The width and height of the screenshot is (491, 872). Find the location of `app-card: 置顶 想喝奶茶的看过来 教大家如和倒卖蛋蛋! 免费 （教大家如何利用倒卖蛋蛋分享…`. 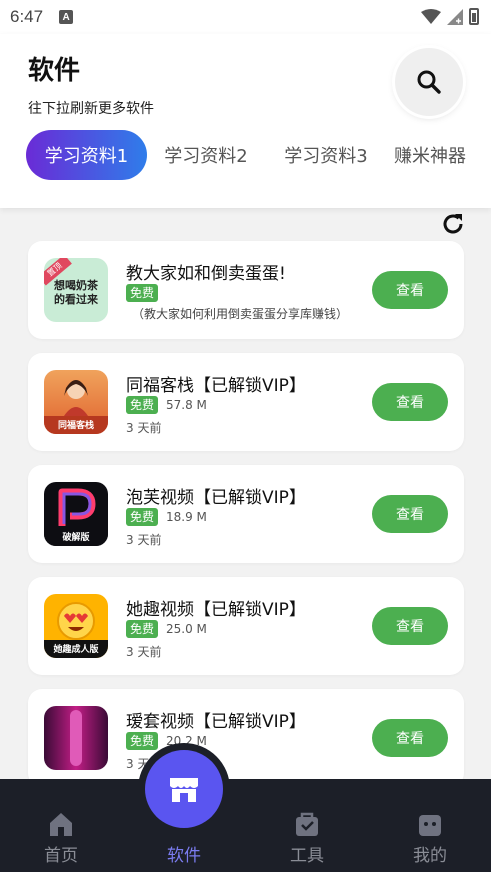

app-card: 置顶 想喝奶茶的看过来 教大家如和倒卖蛋蛋! 免费 （教大家如何利用倒卖蛋蛋分享… is located at coordinates (246, 290).